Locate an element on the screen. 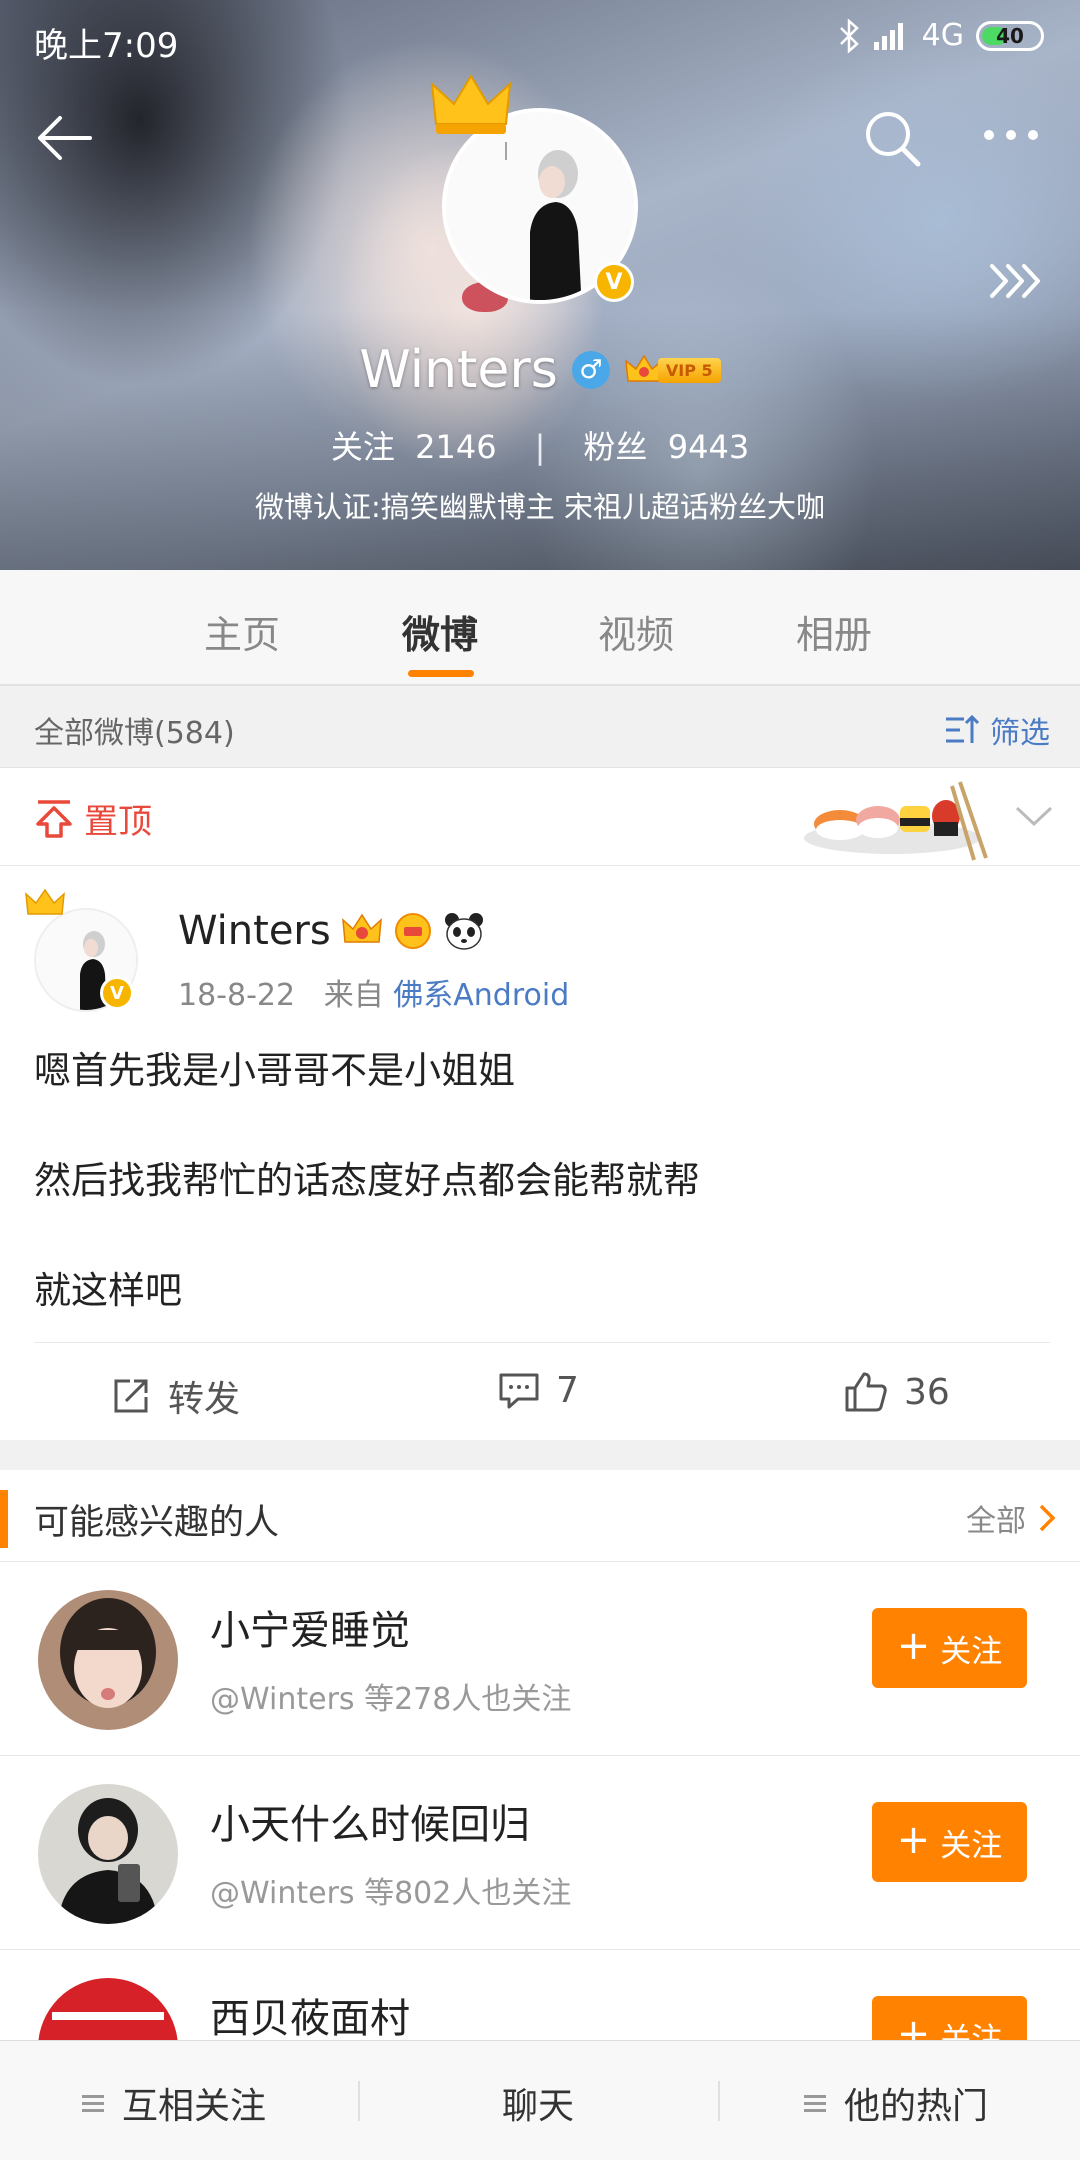  status-icons: 4G 40 is located at coordinates (941, 35).